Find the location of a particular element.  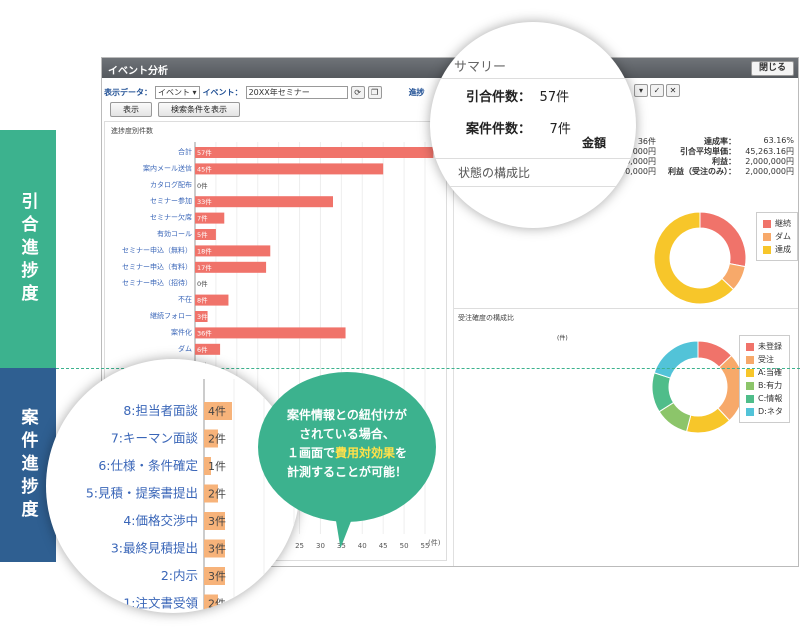

action-buttons: 表示 検索条件を表示 is located at coordinates (175, 109).